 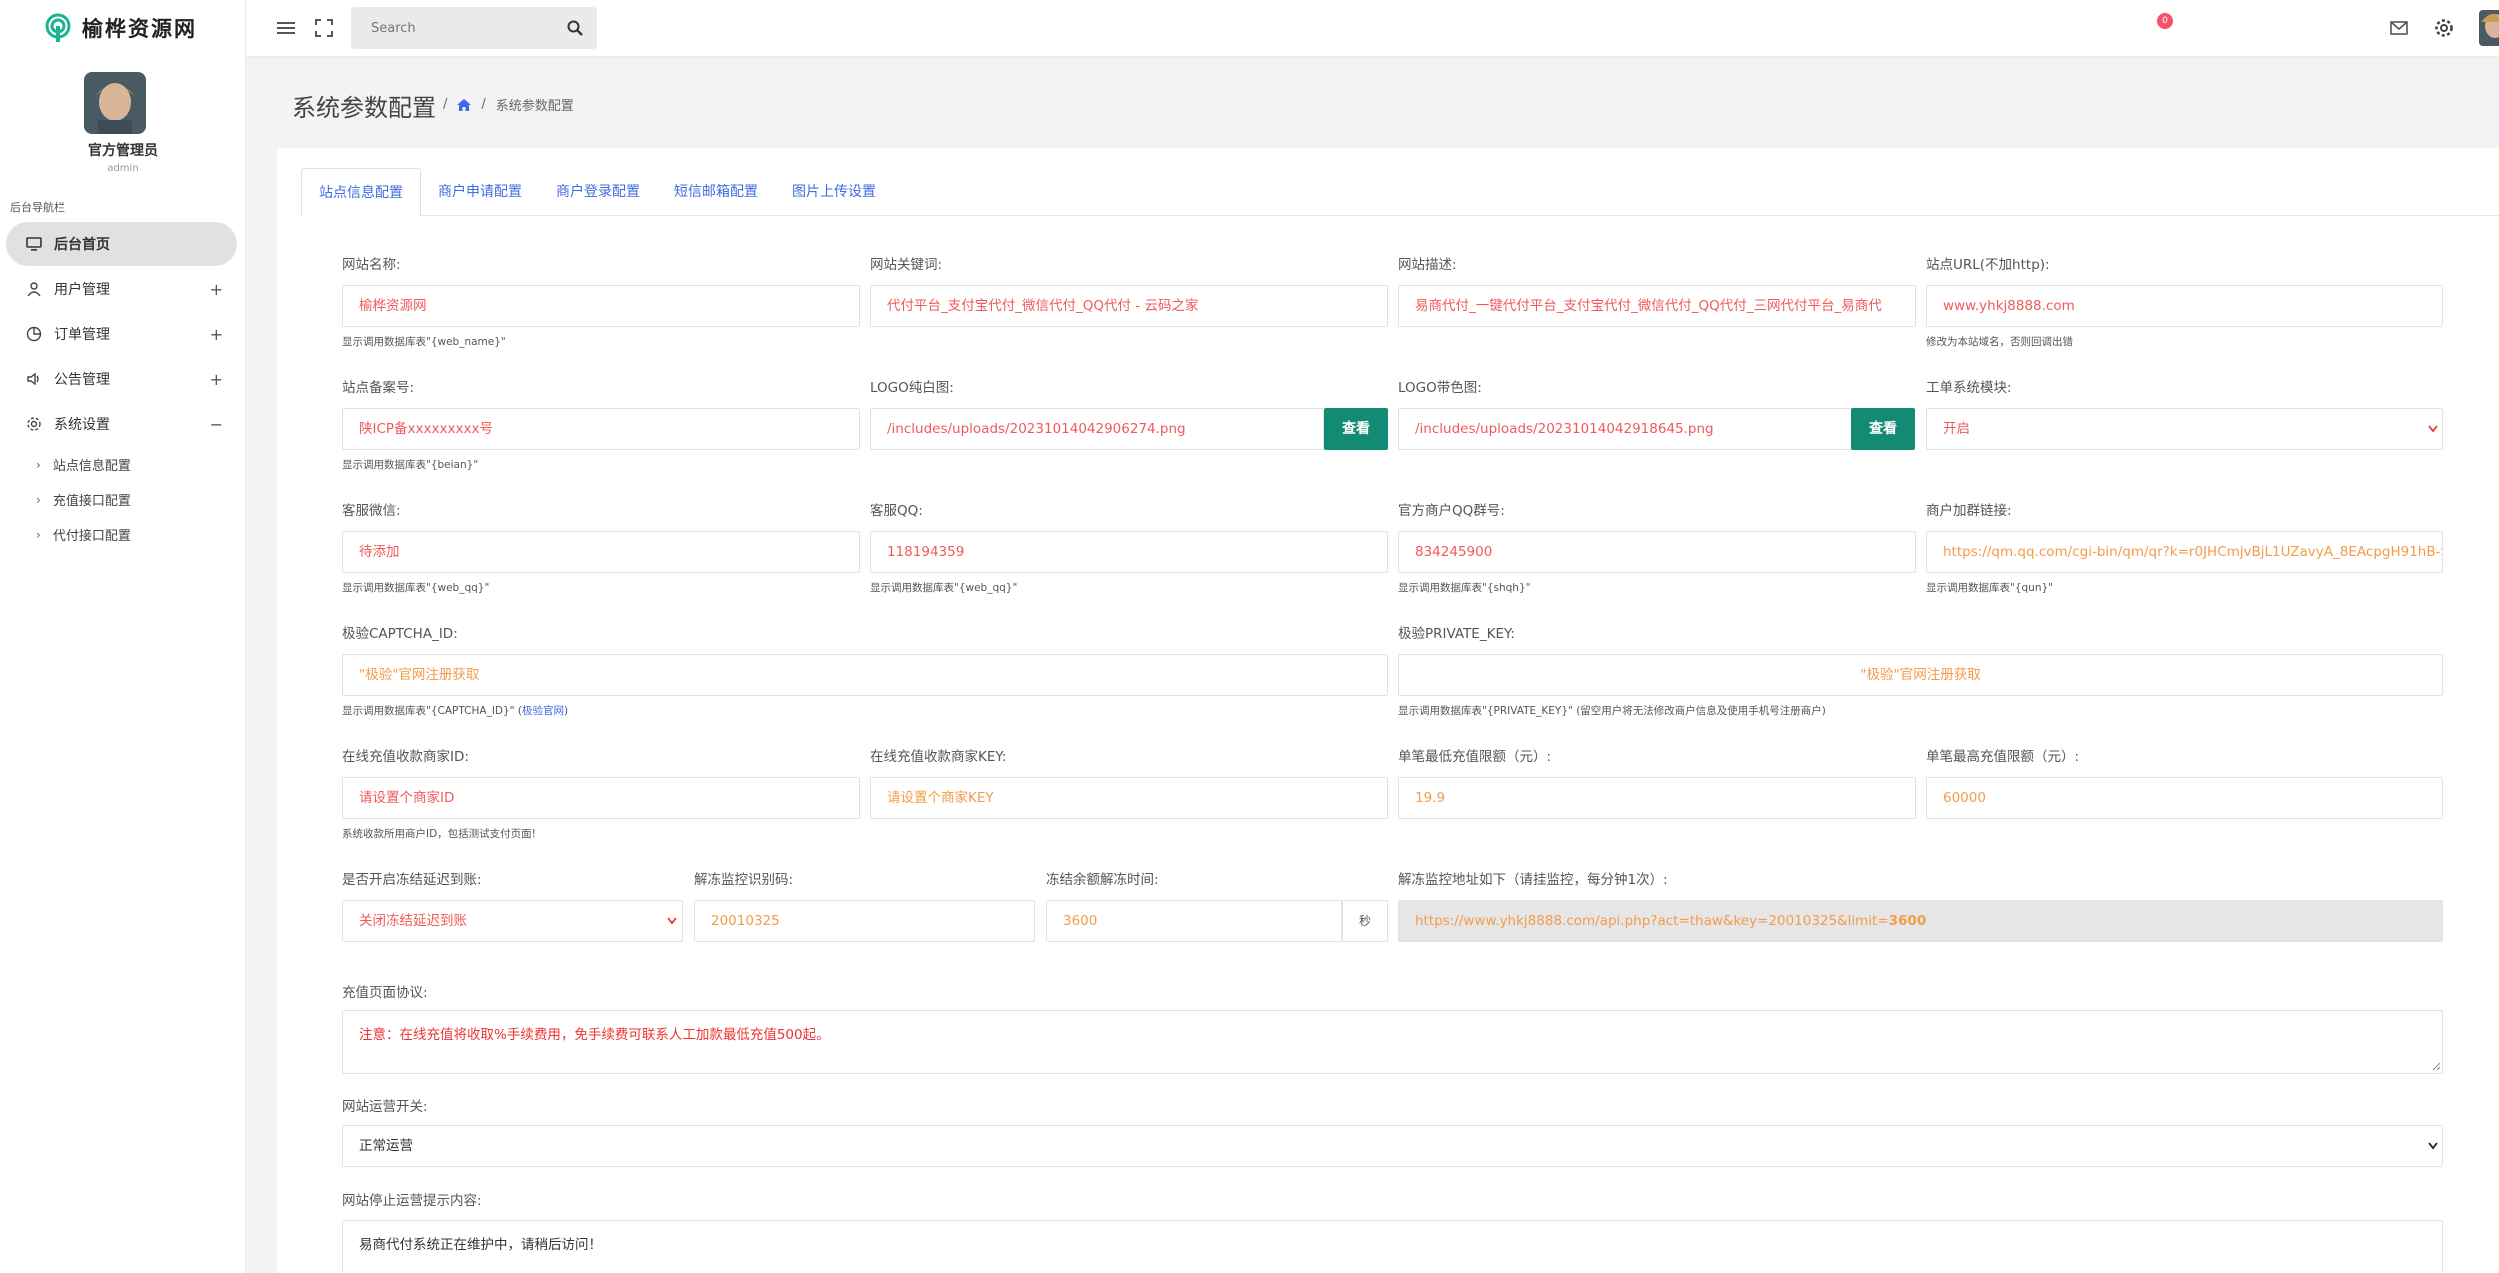 What do you see at coordinates (364, 108) in the screenshot?
I see `page-title: 系统参数配置` at bounding box center [364, 108].